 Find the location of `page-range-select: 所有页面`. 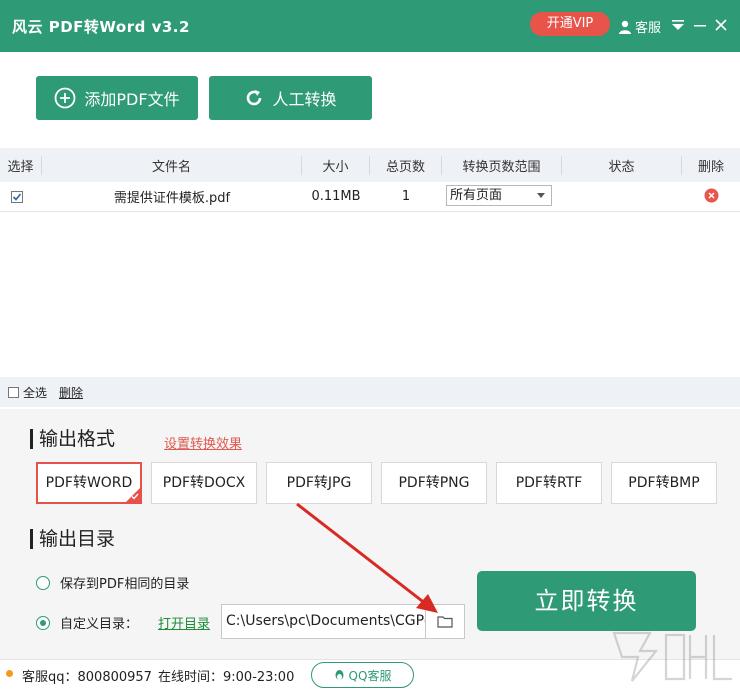

page-range-select: 所有页面 is located at coordinates (499, 195).